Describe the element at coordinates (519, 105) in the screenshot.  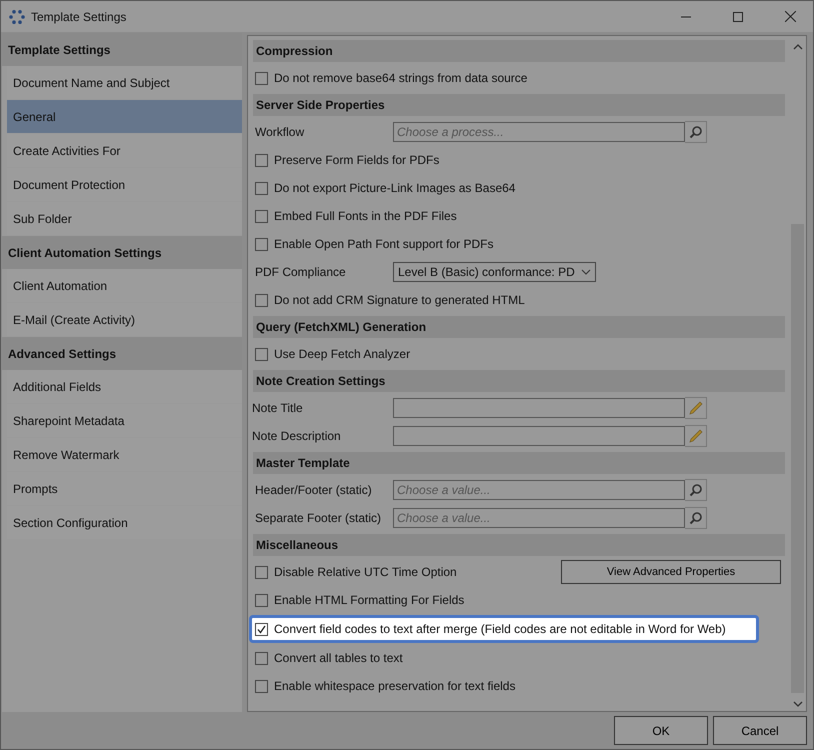
I see `section-header: Server Side Properties` at that location.